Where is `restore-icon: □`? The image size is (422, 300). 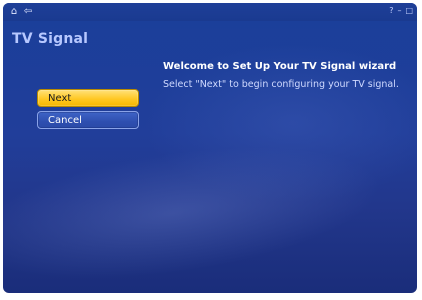
restore-icon: □ is located at coordinates (409, 11).